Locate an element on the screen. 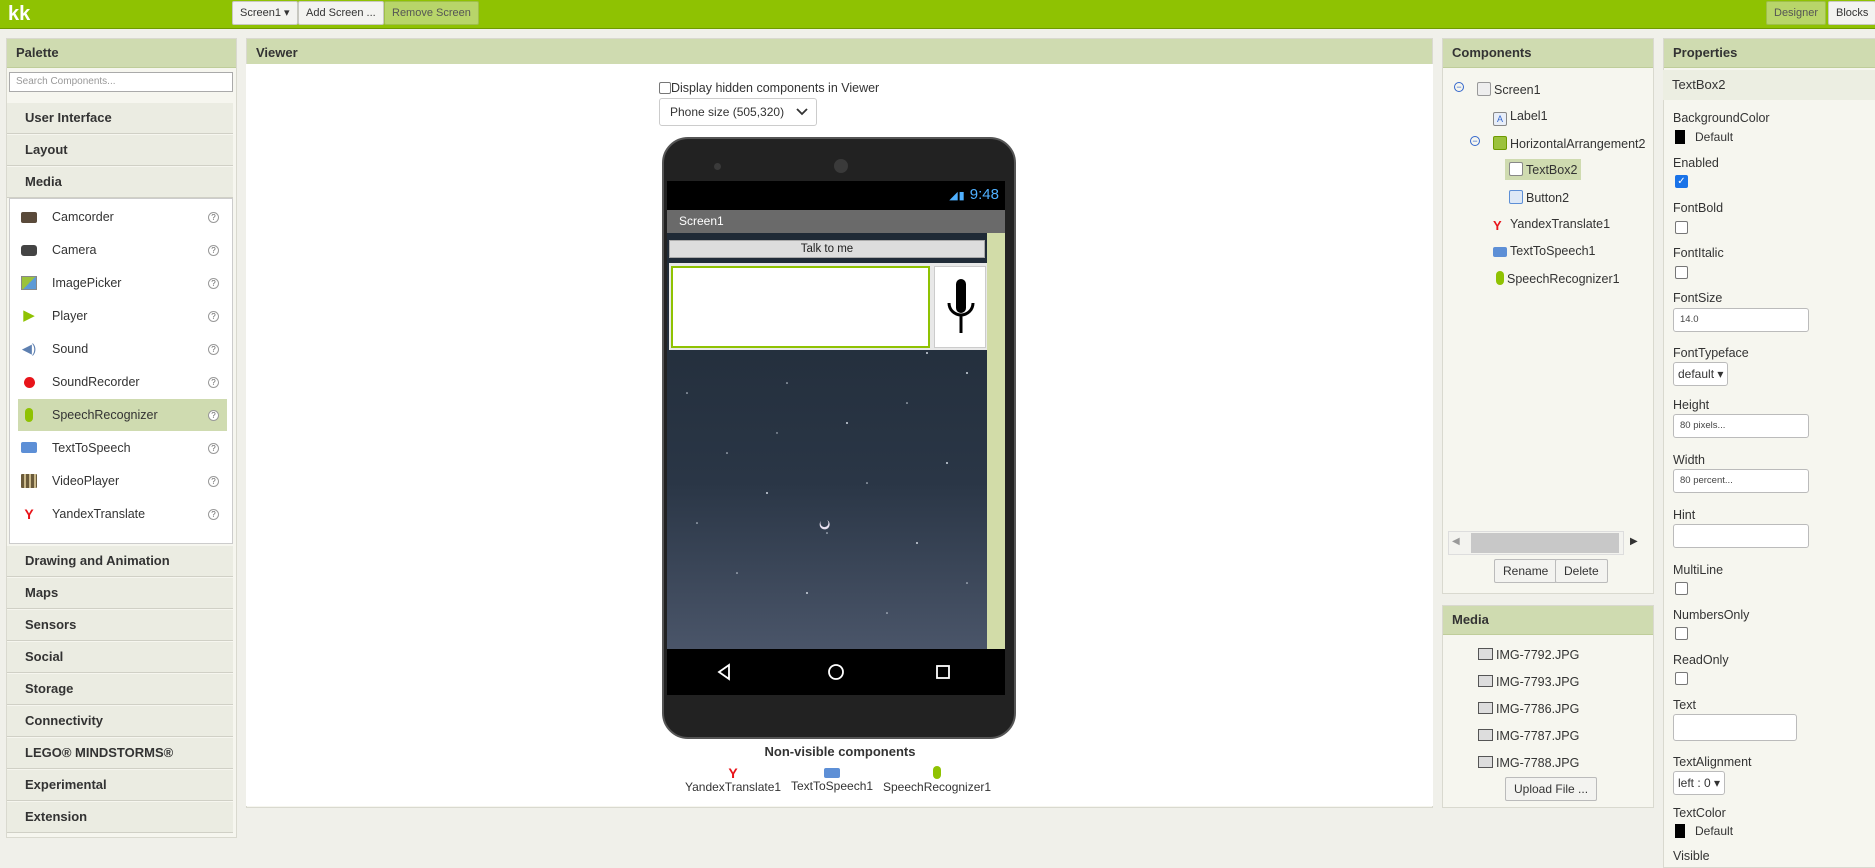 This screenshot has height=868, width=1875. palette-item-player: ▶ Player ? is located at coordinates (122, 316).